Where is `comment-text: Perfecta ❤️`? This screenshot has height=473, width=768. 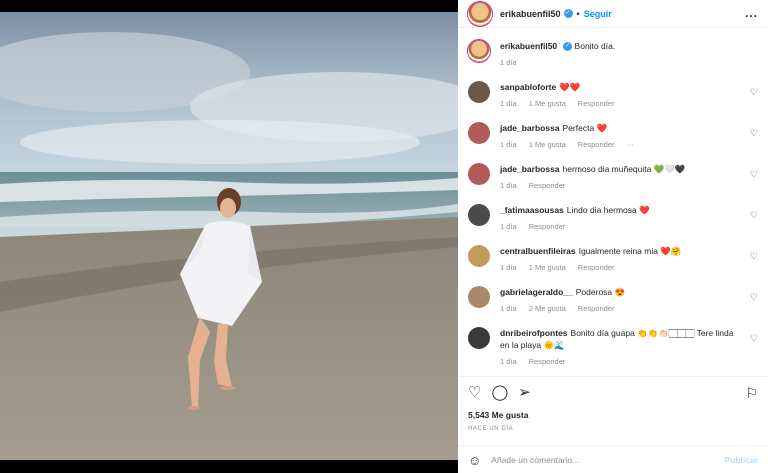
comment-text: Perfecta ❤️ is located at coordinates (585, 128).